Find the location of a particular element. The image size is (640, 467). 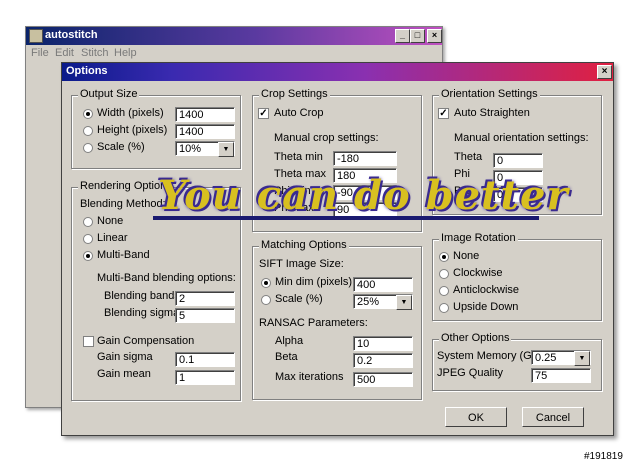

blend-multiband-label: Multi-Band is located at coordinates (123, 255).